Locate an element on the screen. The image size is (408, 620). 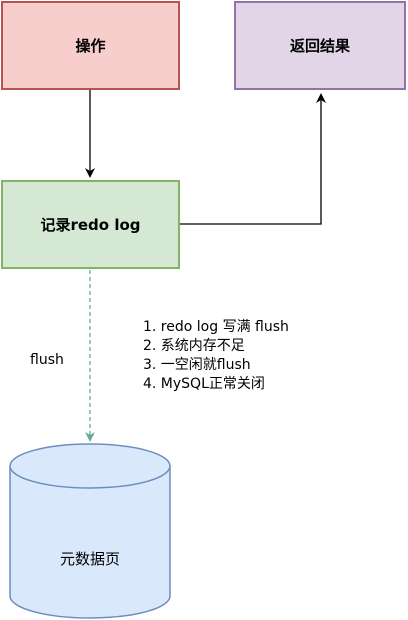
flush-condition-item: 3. 一空闲就flush is located at coordinates (197, 365).